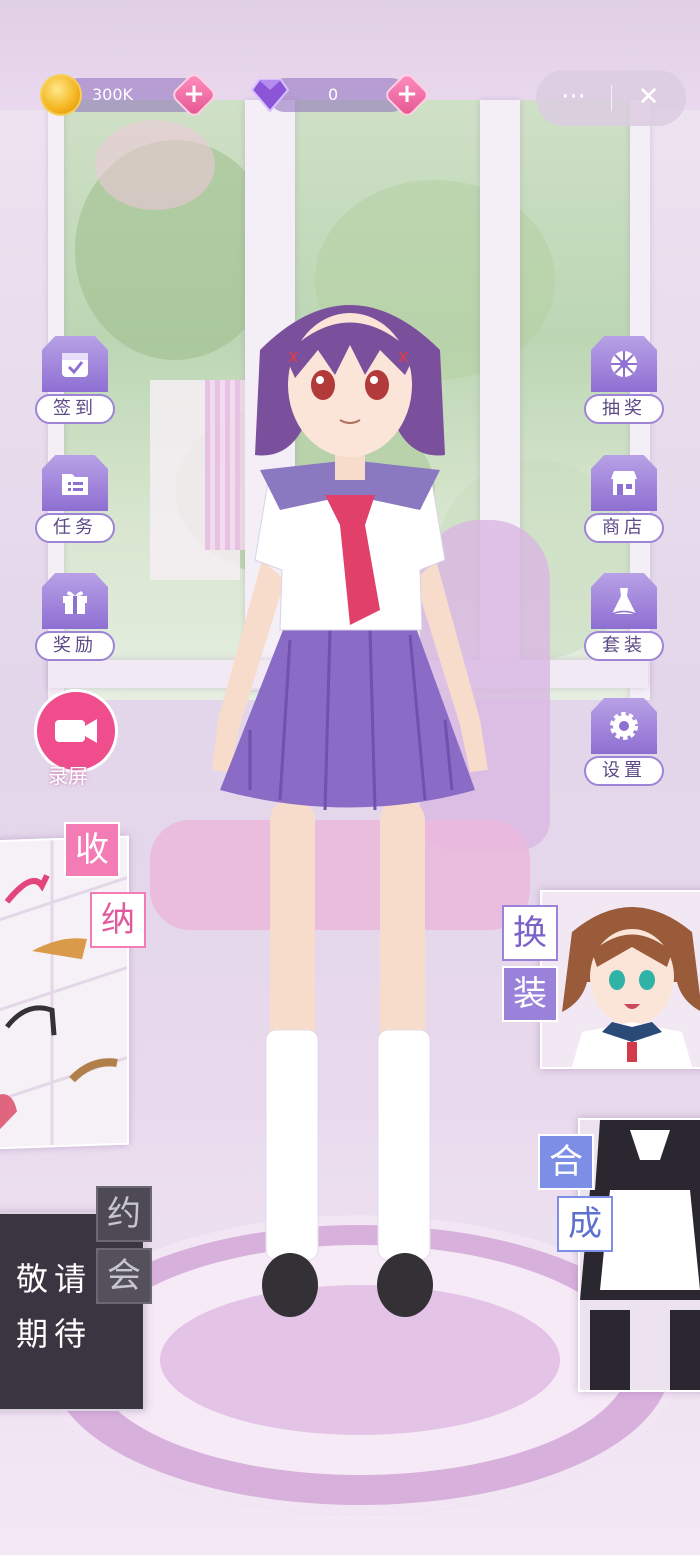 The image size is (700, 1555). Describe the element at coordinates (118, 920) in the screenshot. I see `storage-tag-2: 纳` at that location.